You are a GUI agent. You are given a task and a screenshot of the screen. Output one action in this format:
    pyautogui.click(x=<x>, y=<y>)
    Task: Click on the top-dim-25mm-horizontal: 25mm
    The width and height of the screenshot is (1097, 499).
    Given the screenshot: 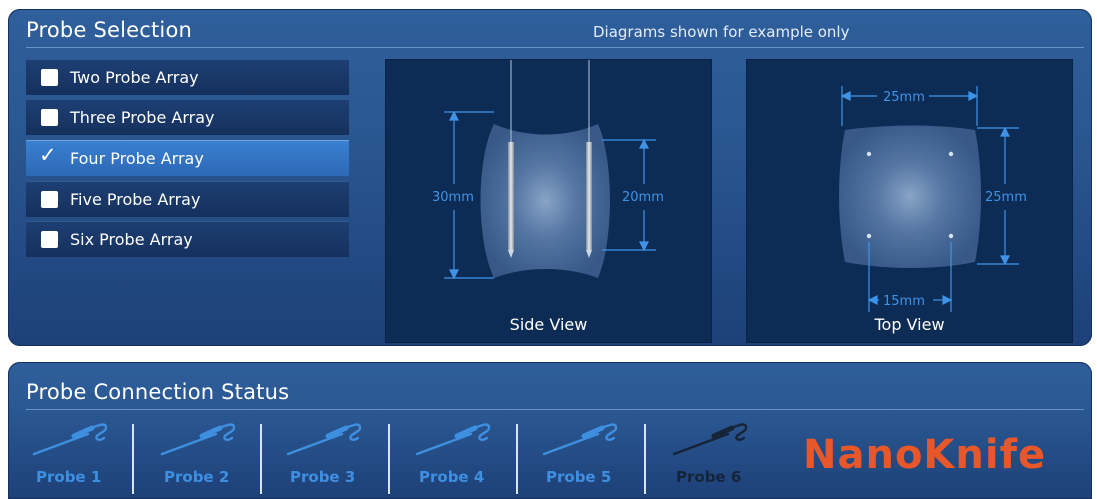 What is the action you would take?
    pyautogui.click(x=904, y=97)
    